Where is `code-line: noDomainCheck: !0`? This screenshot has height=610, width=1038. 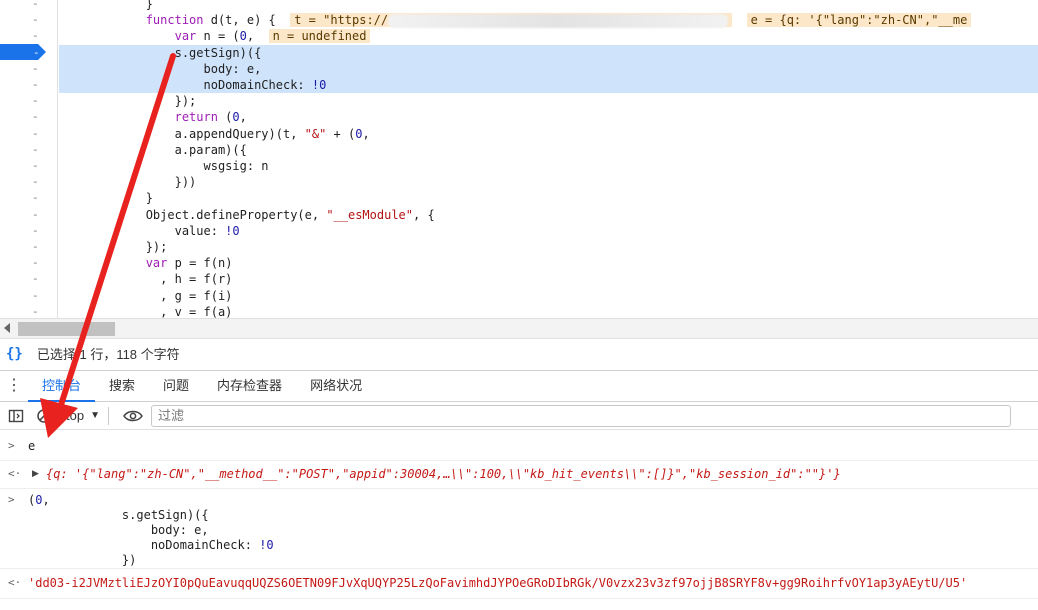
code-line: noDomainCheck: !0 is located at coordinates (548, 85).